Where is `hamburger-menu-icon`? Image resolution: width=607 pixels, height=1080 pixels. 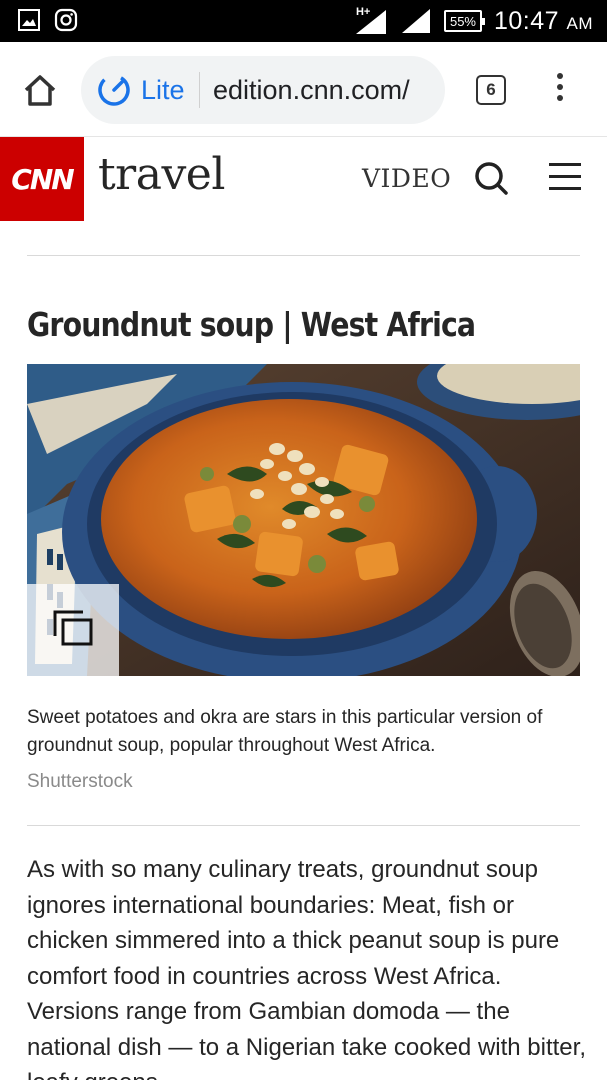
hamburger-menu-icon is located at coordinates (565, 178).